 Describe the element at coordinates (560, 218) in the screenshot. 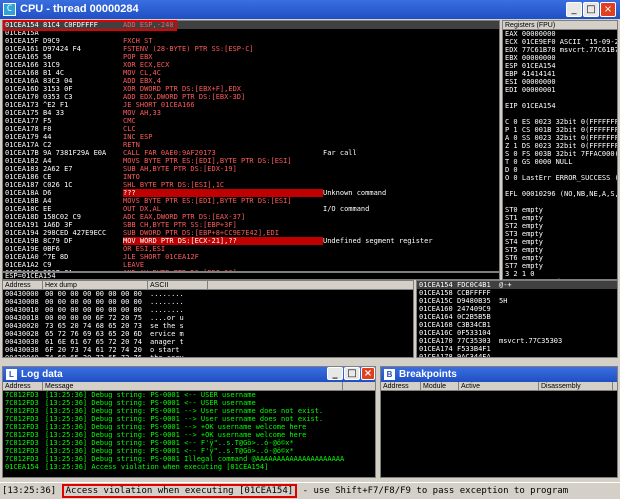

I see `register-line: ST1 empty` at that location.